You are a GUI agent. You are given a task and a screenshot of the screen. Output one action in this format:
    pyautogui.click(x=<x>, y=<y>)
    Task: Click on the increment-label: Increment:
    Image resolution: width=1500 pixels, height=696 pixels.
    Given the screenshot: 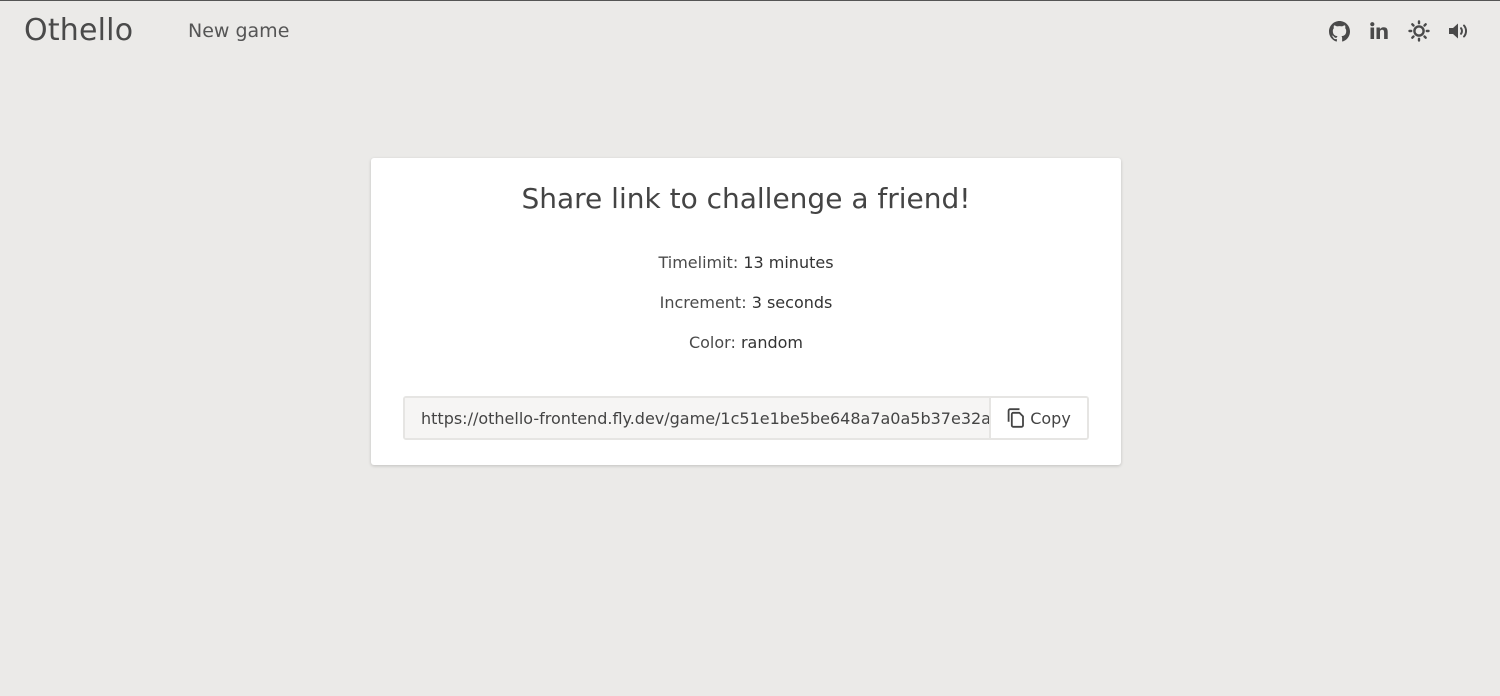 What is the action you would take?
    pyautogui.click(x=703, y=302)
    